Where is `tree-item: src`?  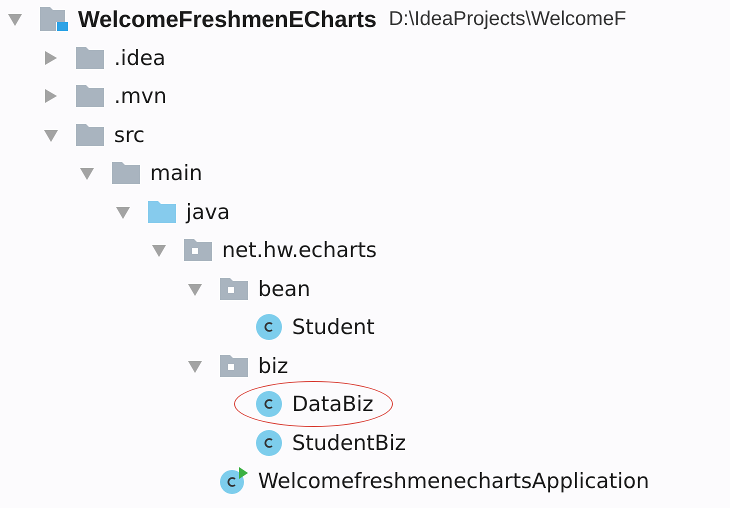 tree-item: src is located at coordinates (129, 134).